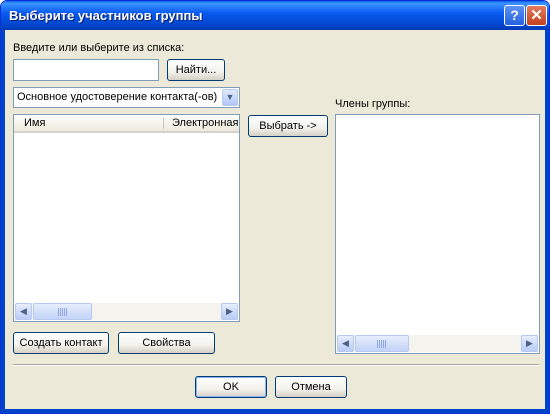 Image resolution: width=550 pixels, height=414 pixels. I want to click on window-border-right, so click(547, 221).